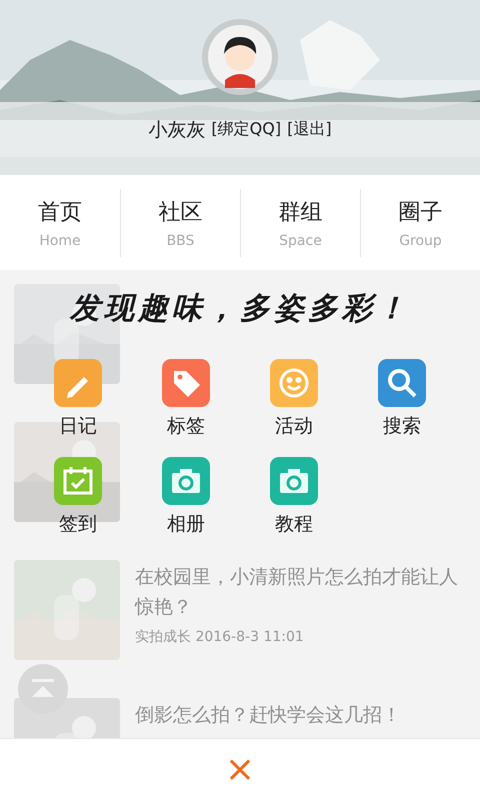 Image resolution: width=480 pixels, height=800 pixels. I want to click on account-link: [绑定QQ], so click(246, 129).